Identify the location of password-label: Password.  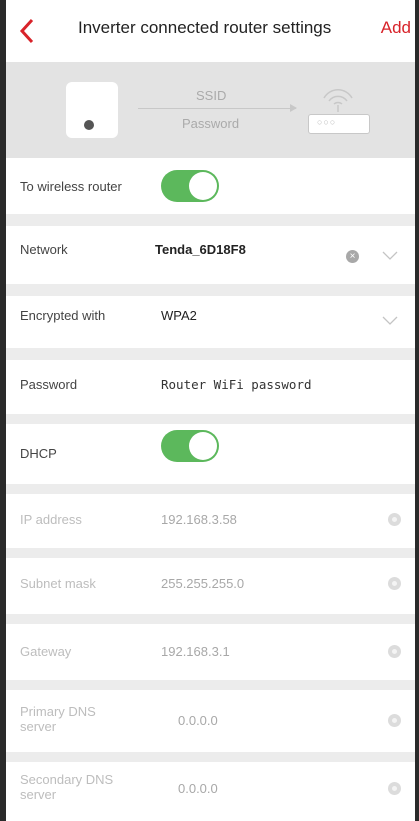
(49, 384).